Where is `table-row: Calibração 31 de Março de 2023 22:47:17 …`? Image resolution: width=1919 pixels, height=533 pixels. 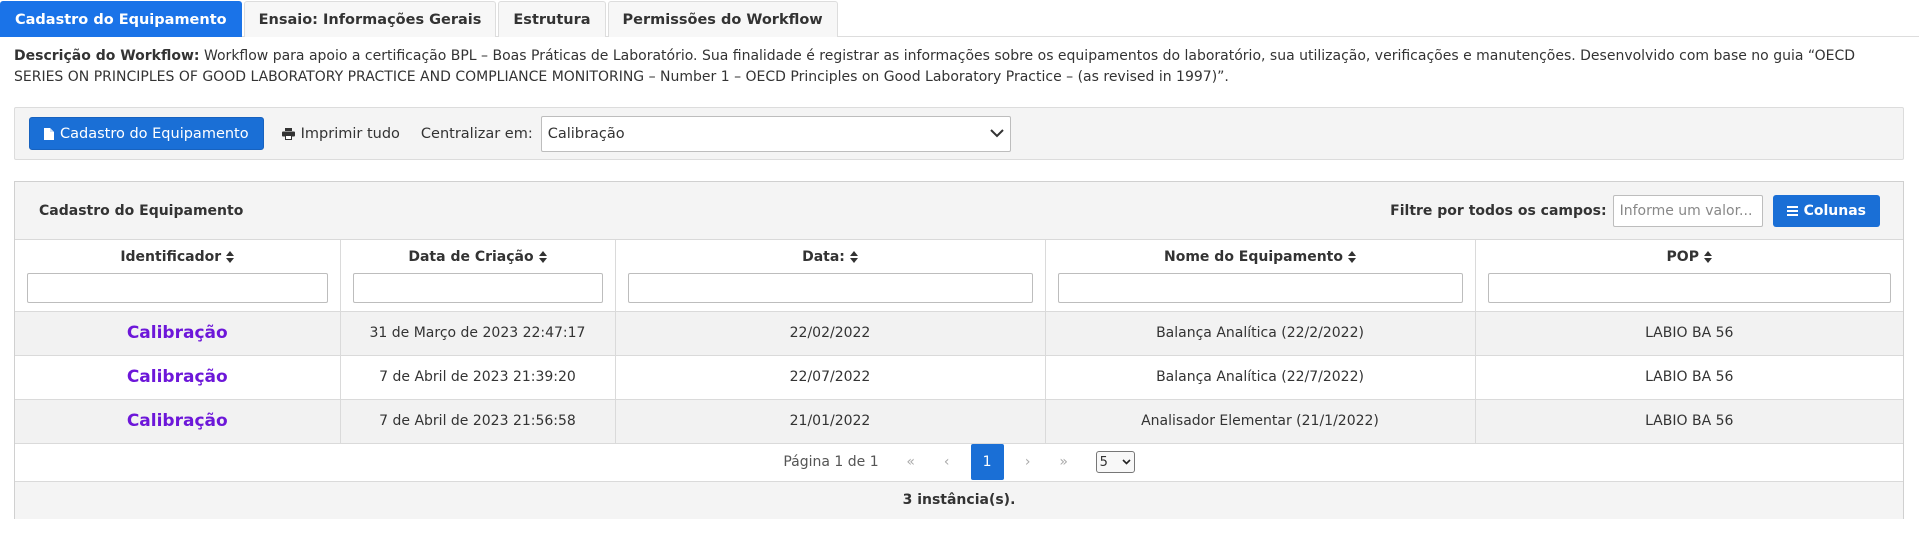
table-row: Calibração 31 de Março de 2023 22:47:17 … is located at coordinates (959, 333).